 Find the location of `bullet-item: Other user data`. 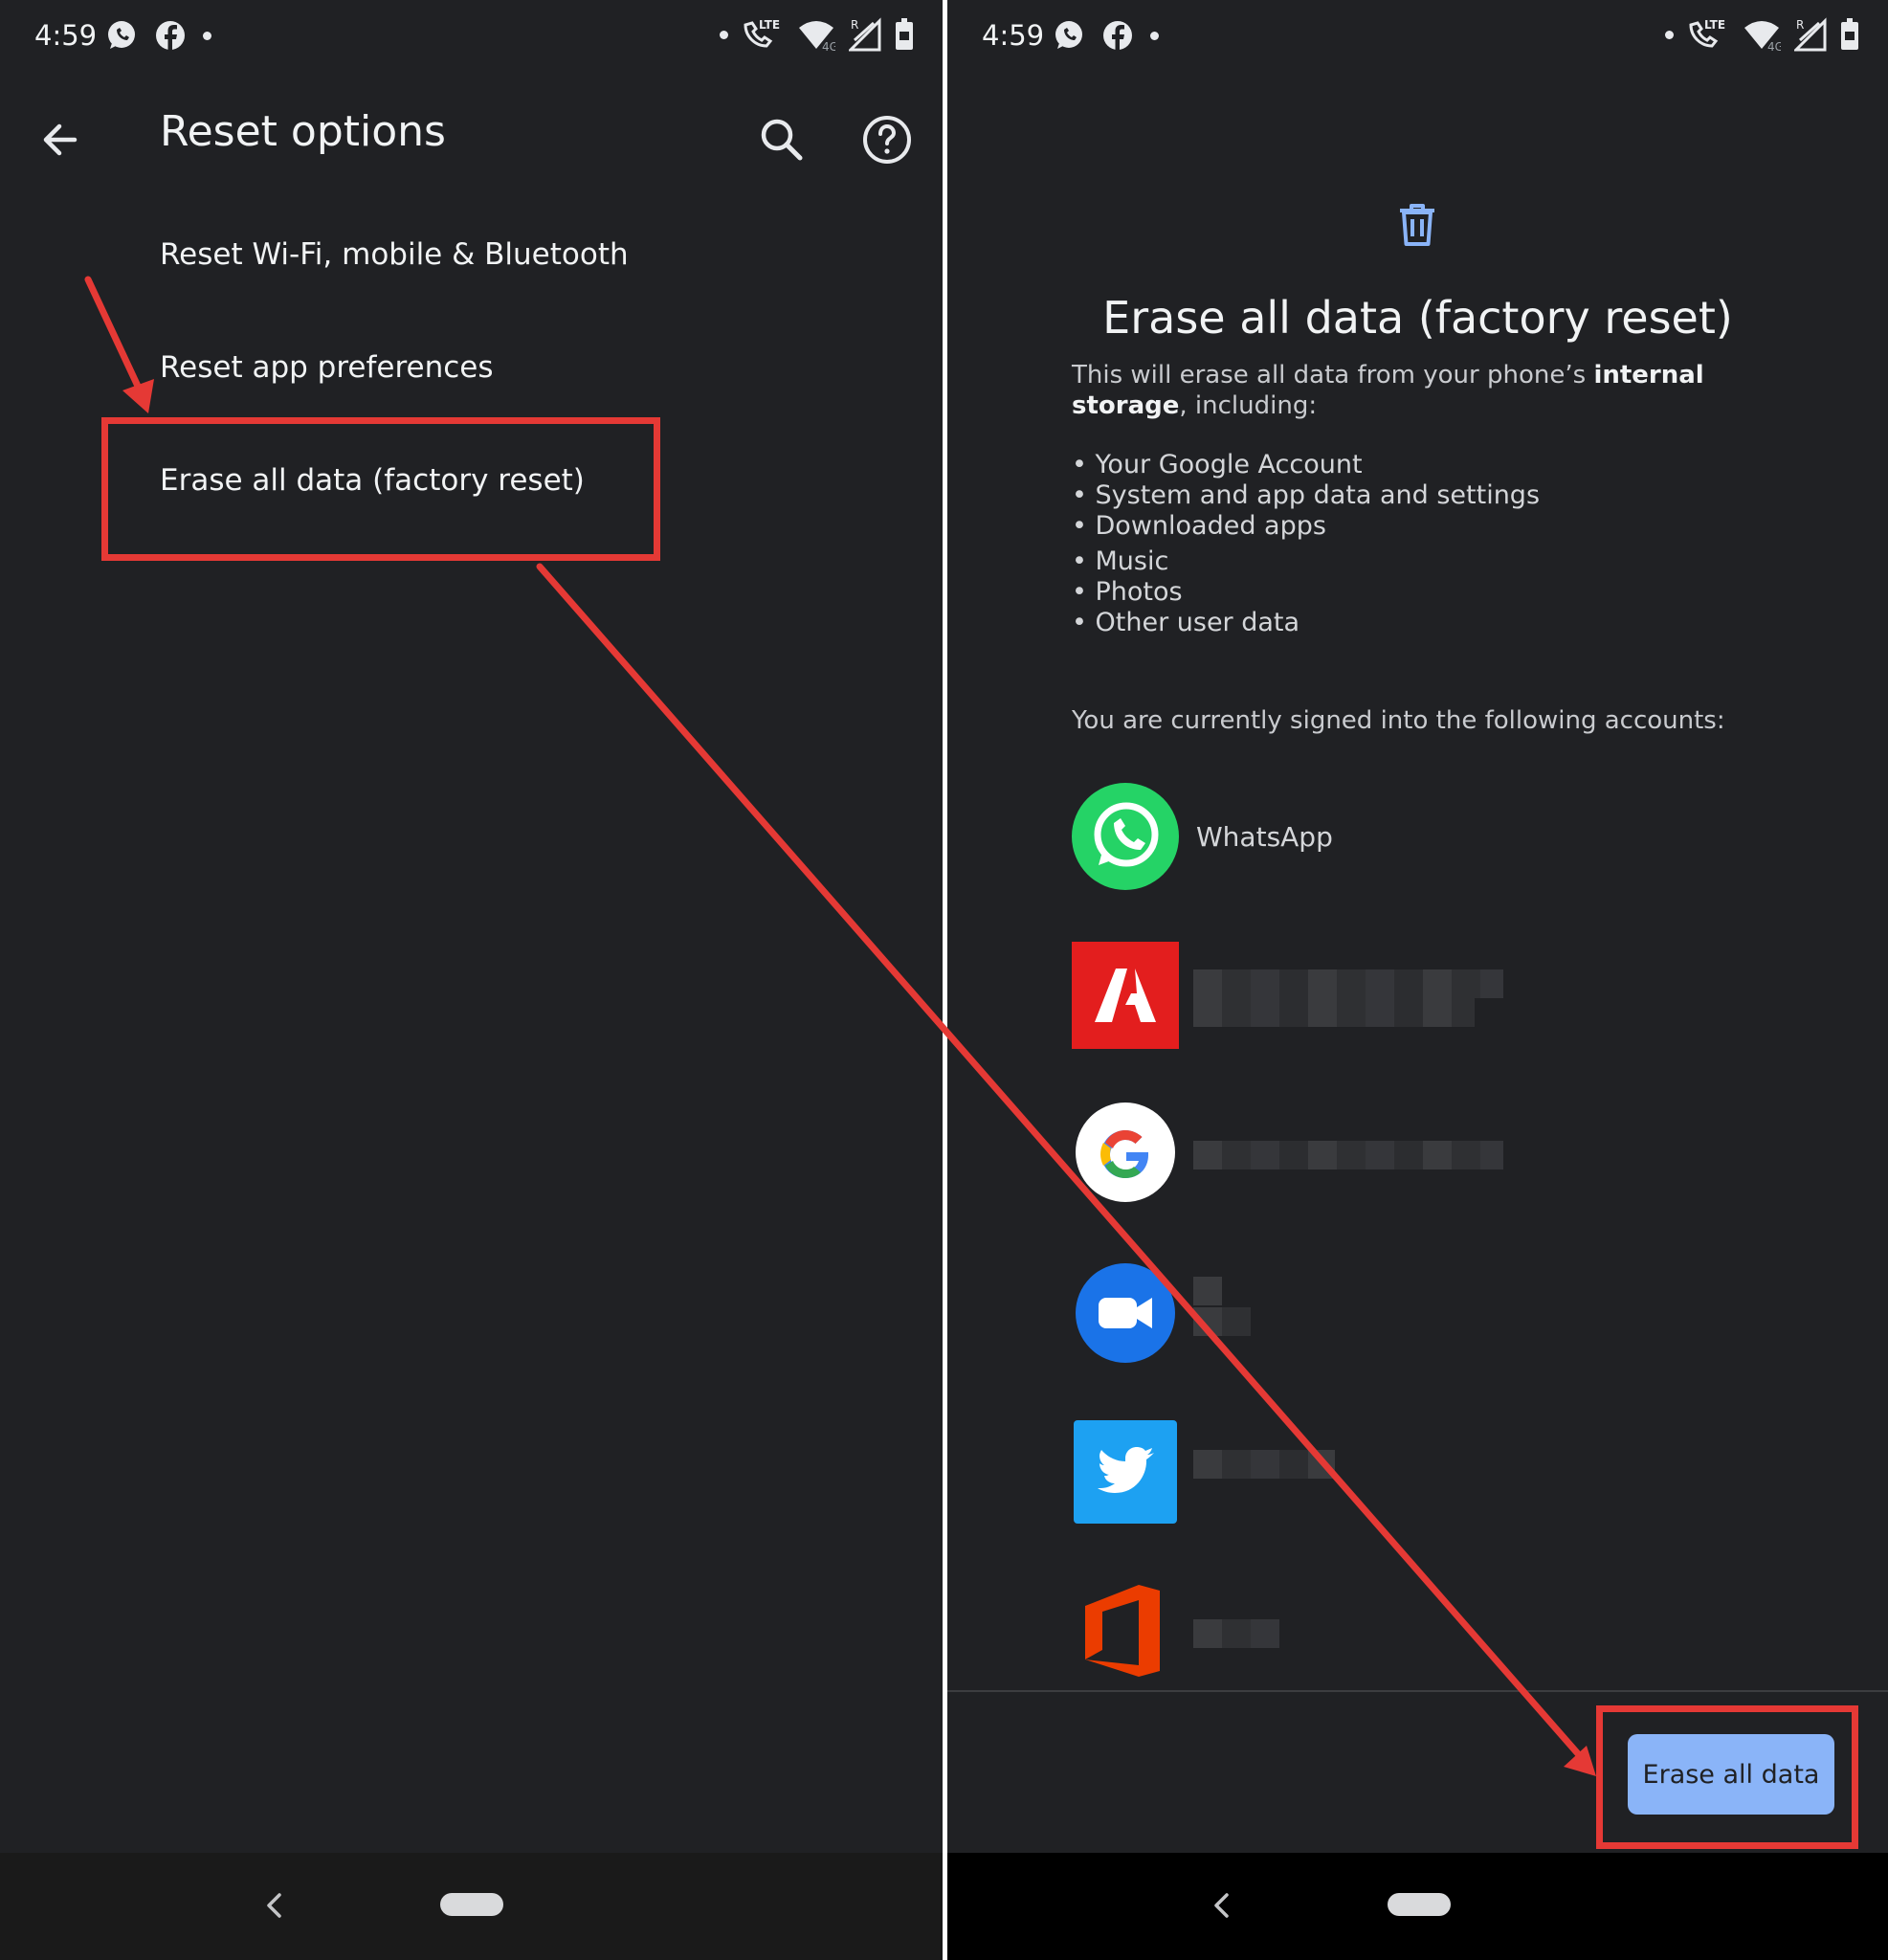

bullet-item: Other user data is located at coordinates (1186, 622).